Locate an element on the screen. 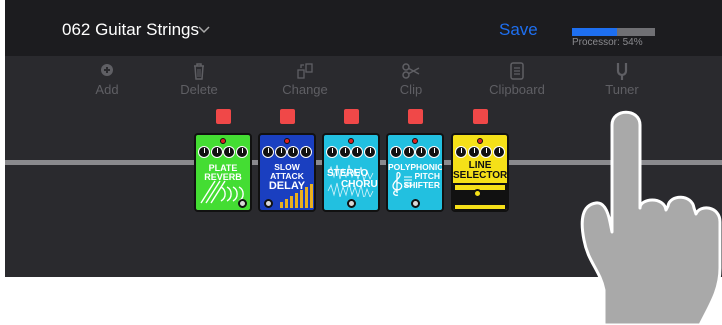 This screenshot has width=722, height=325. pedal-stereo-chorus: STEREOCHORUS is located at coordinates (351, 172).